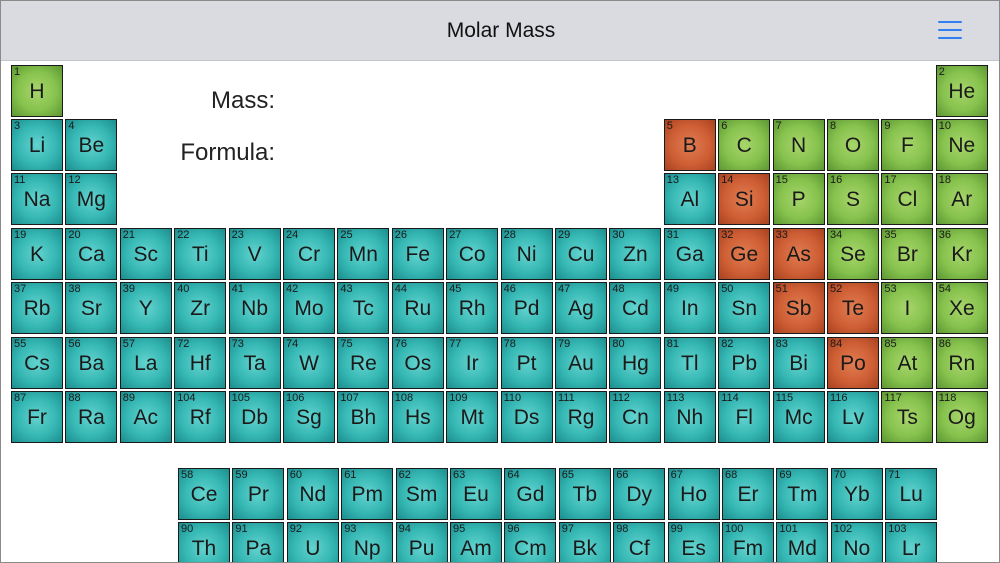 Image resolution: width=1000 pixels, height=563 pixels. Describe the element at coordinates (476, 494) in the screenshot. I see `element-eu-button: 63 Eu` at that location.